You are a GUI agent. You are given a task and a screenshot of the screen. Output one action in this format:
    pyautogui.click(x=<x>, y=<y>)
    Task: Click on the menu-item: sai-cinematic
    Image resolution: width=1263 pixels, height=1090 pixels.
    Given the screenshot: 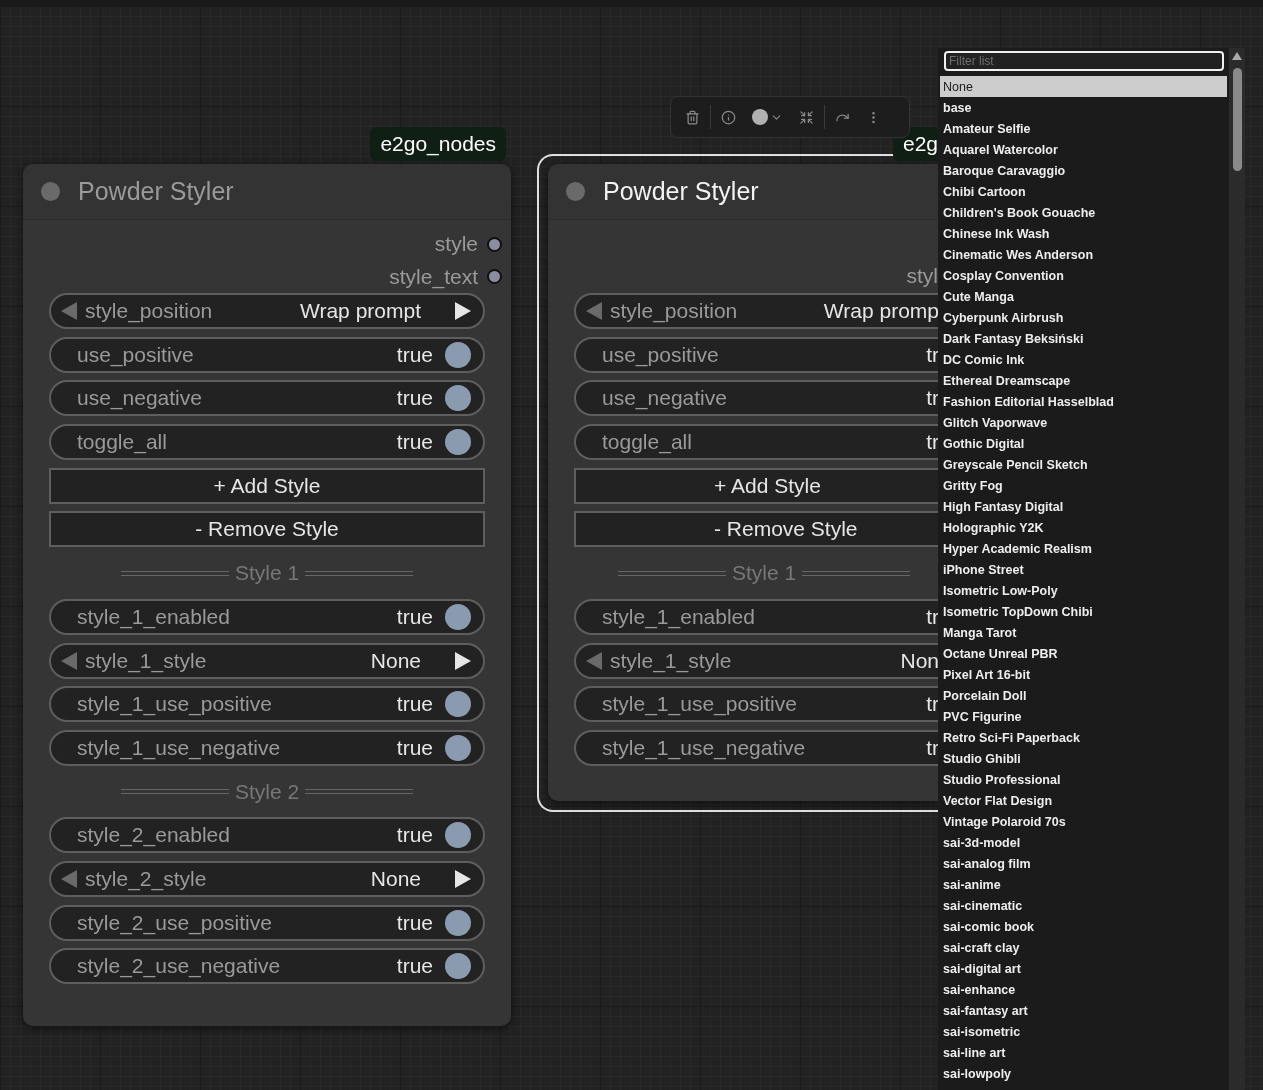 What is the action you would take?
    pyautogui.click(x=1083, y=905)
    